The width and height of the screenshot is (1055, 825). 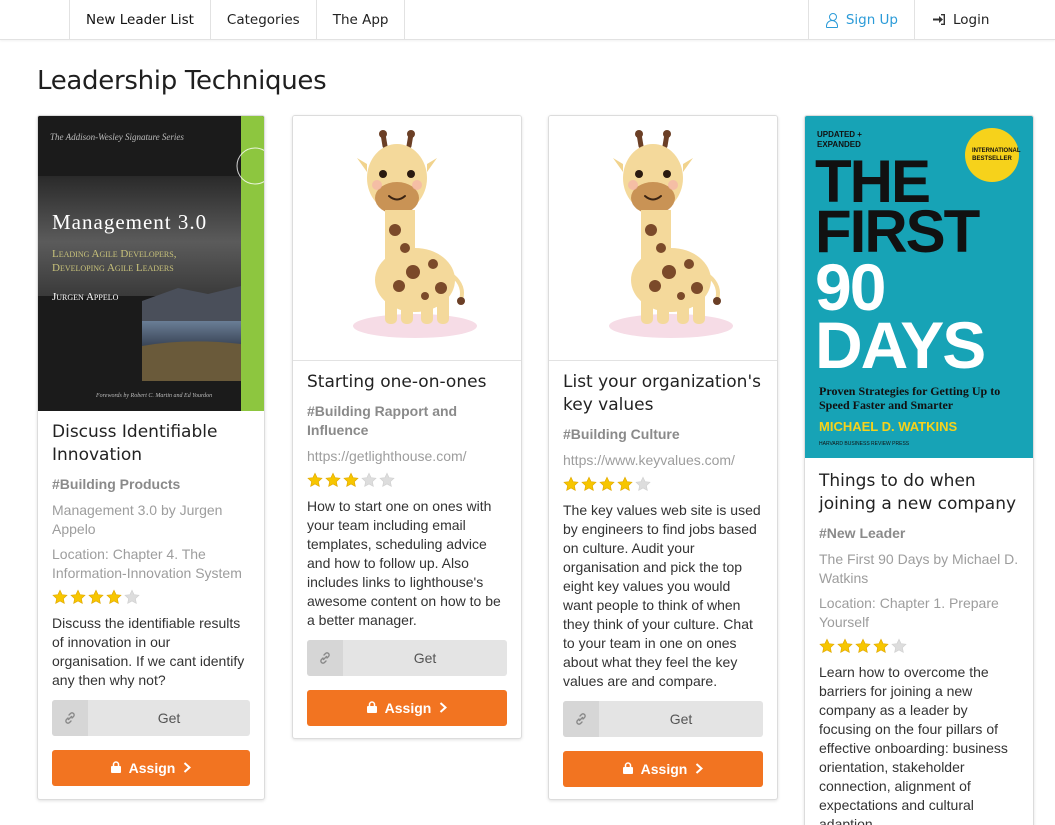 I want to click on login-label: Login, so click(x=971, y=19).